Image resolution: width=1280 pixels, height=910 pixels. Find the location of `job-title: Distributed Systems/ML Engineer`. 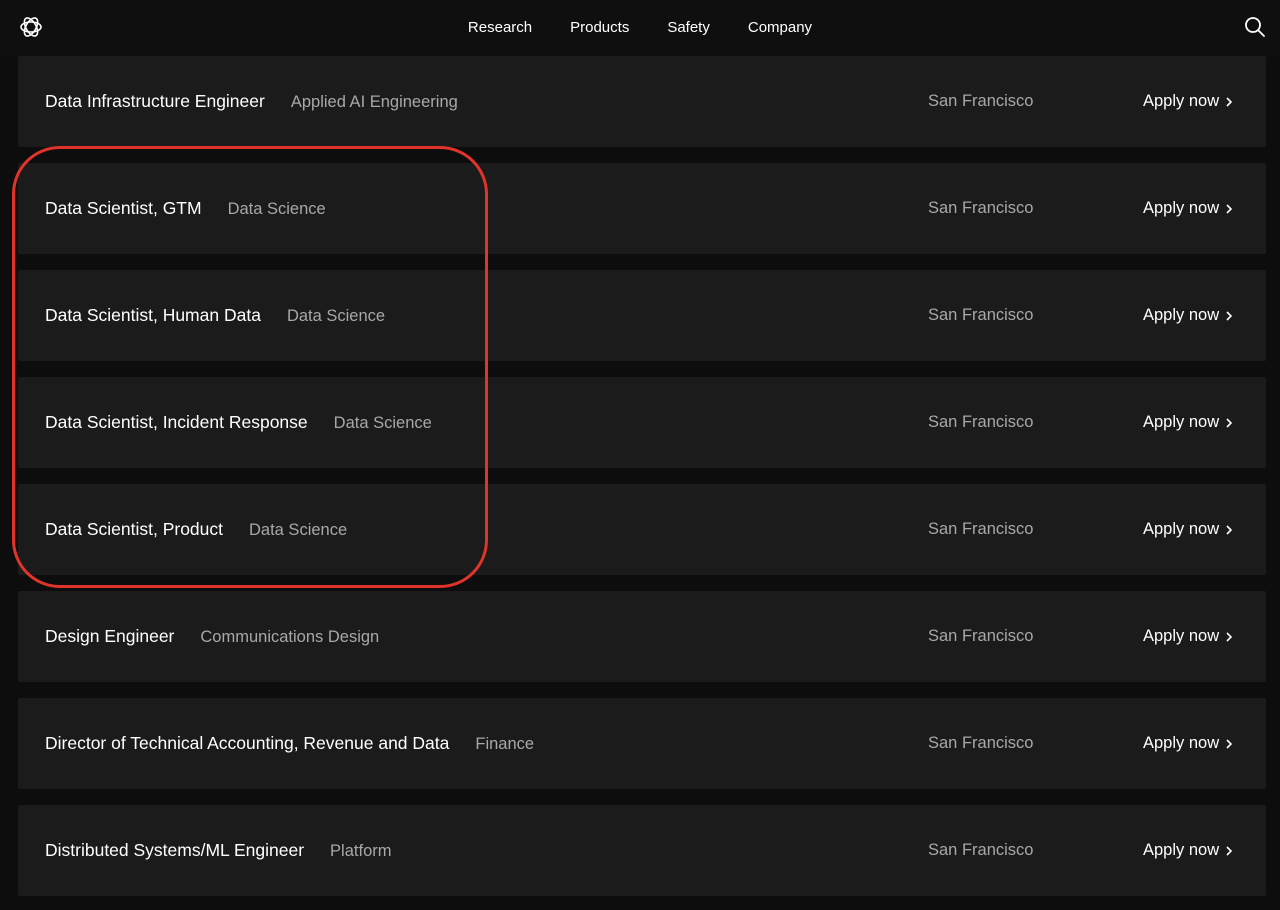

job-title: Distributed Systems/ML Engineer is located at coordinates (175, 850).